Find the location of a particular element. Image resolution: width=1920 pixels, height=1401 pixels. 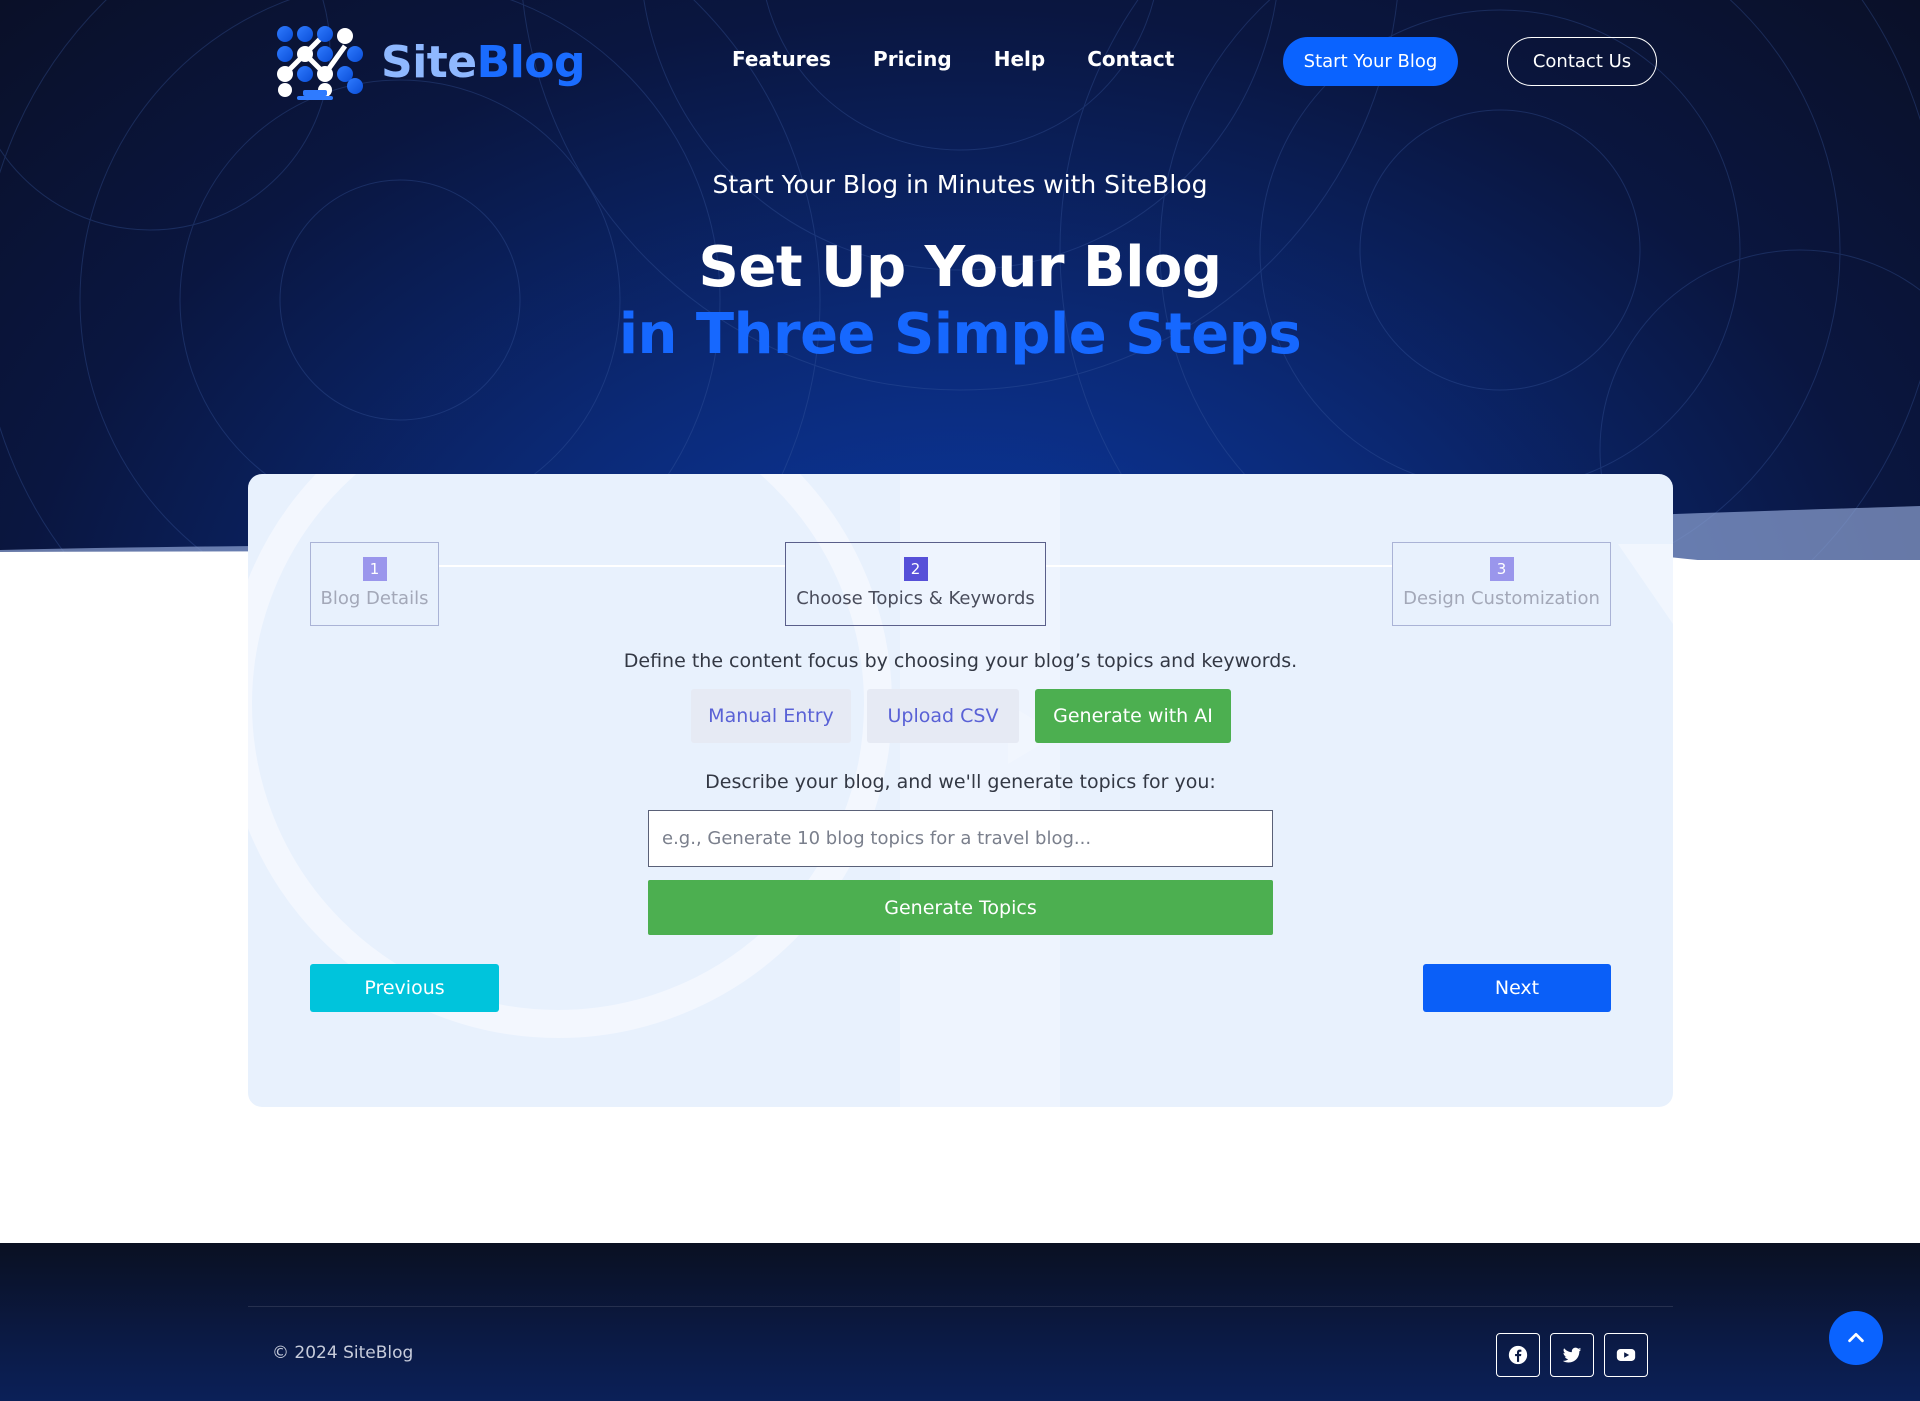

step-blog-details: 1 Blog Details is located at coordinates (374, 584).